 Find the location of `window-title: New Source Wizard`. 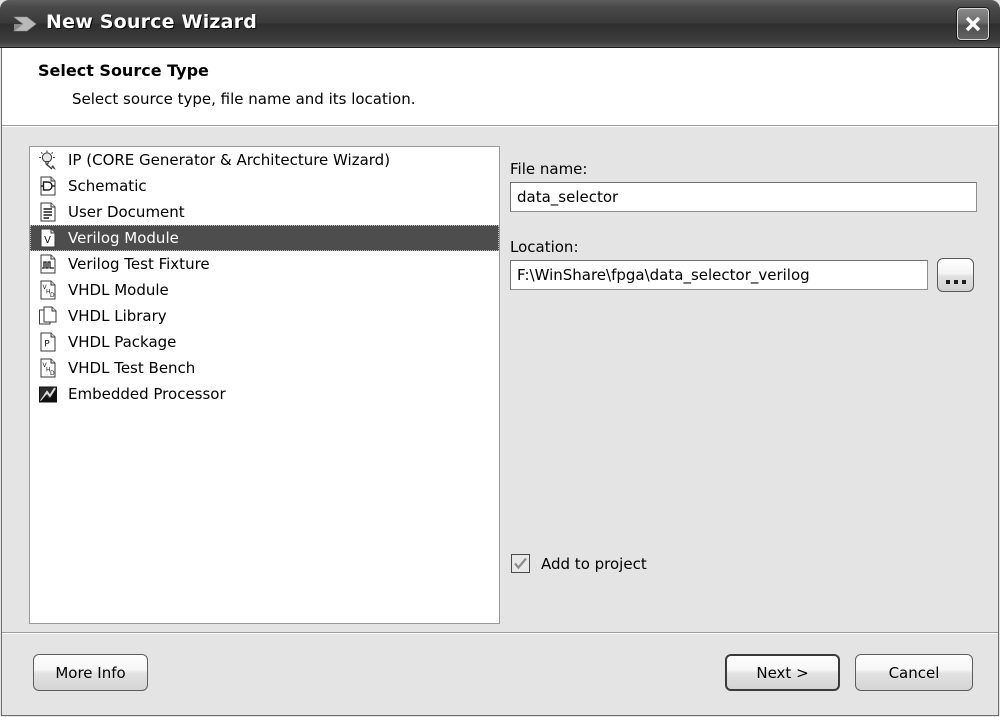

window-title: New Source Wizard is located at coordinates (152, 22).